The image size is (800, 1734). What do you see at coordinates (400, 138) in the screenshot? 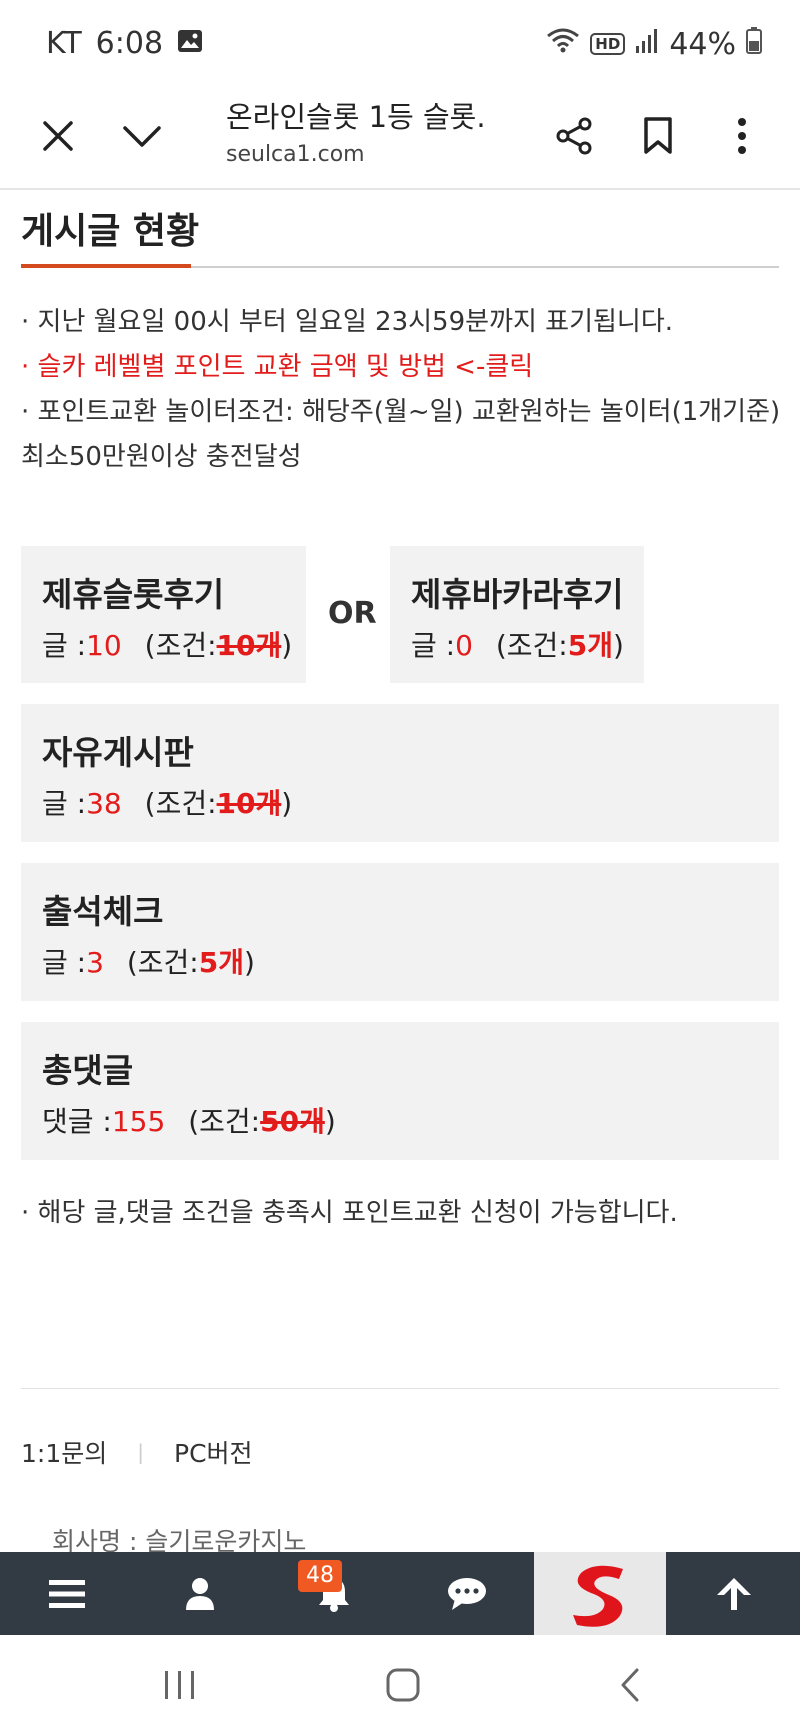
I see `browser-header: 온라인슬롯 1등 슬롯... seulca1.com` at bounding box center [400, 138].